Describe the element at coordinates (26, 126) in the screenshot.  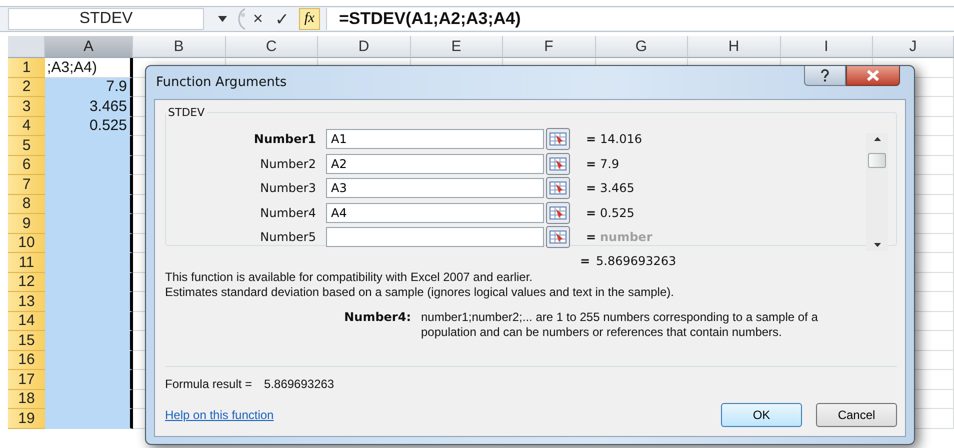
I see `row-header: 4` at that location.